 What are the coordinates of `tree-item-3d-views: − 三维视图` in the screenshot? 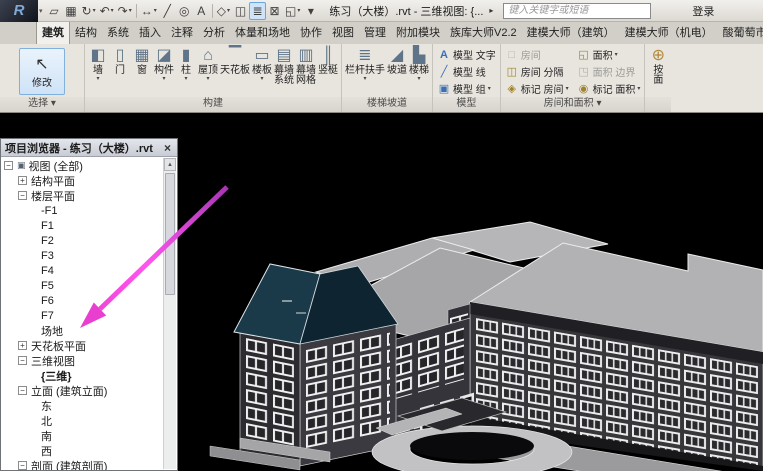 It's located at (82, 360).